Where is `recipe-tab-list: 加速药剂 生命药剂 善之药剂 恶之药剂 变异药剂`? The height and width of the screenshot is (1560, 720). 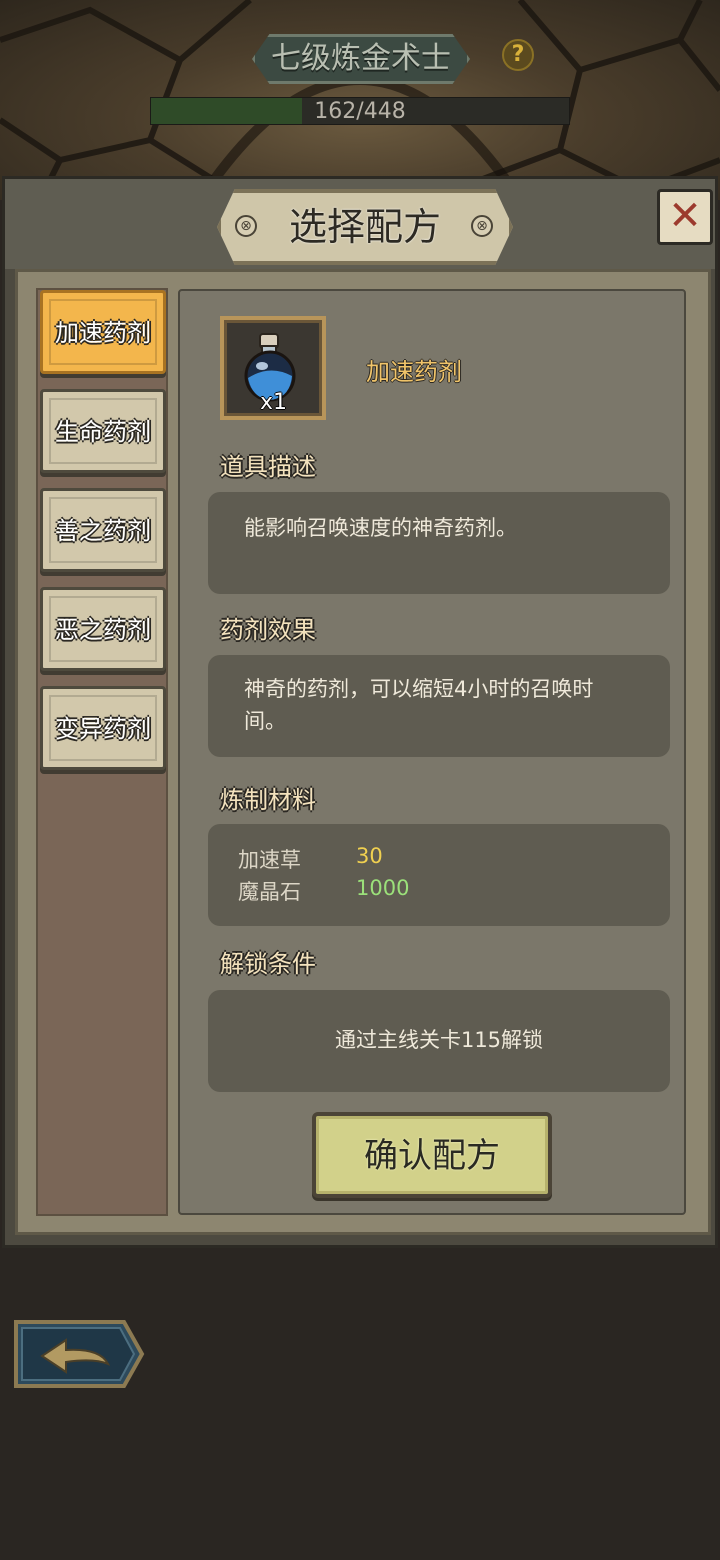
recipe-tab-list: 加速药剂 生命药剂 善之药剂 恶之药剂 变异药剂 is located at coordinates (102, 752).